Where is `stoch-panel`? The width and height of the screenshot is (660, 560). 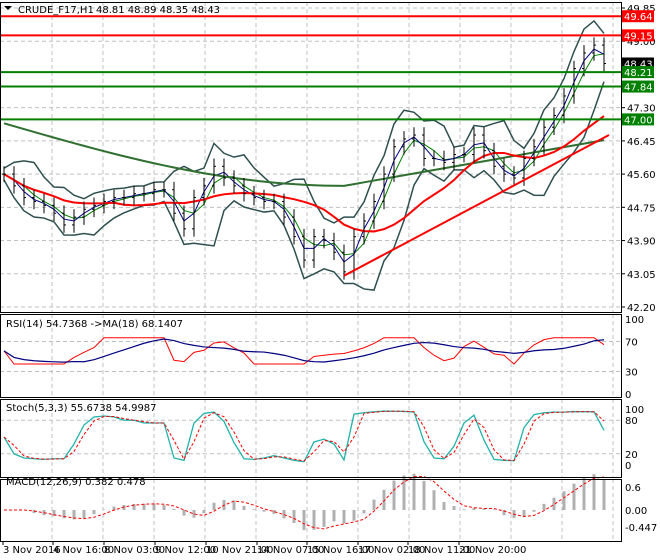
stoch-panel is located at coordinates (310, 436).